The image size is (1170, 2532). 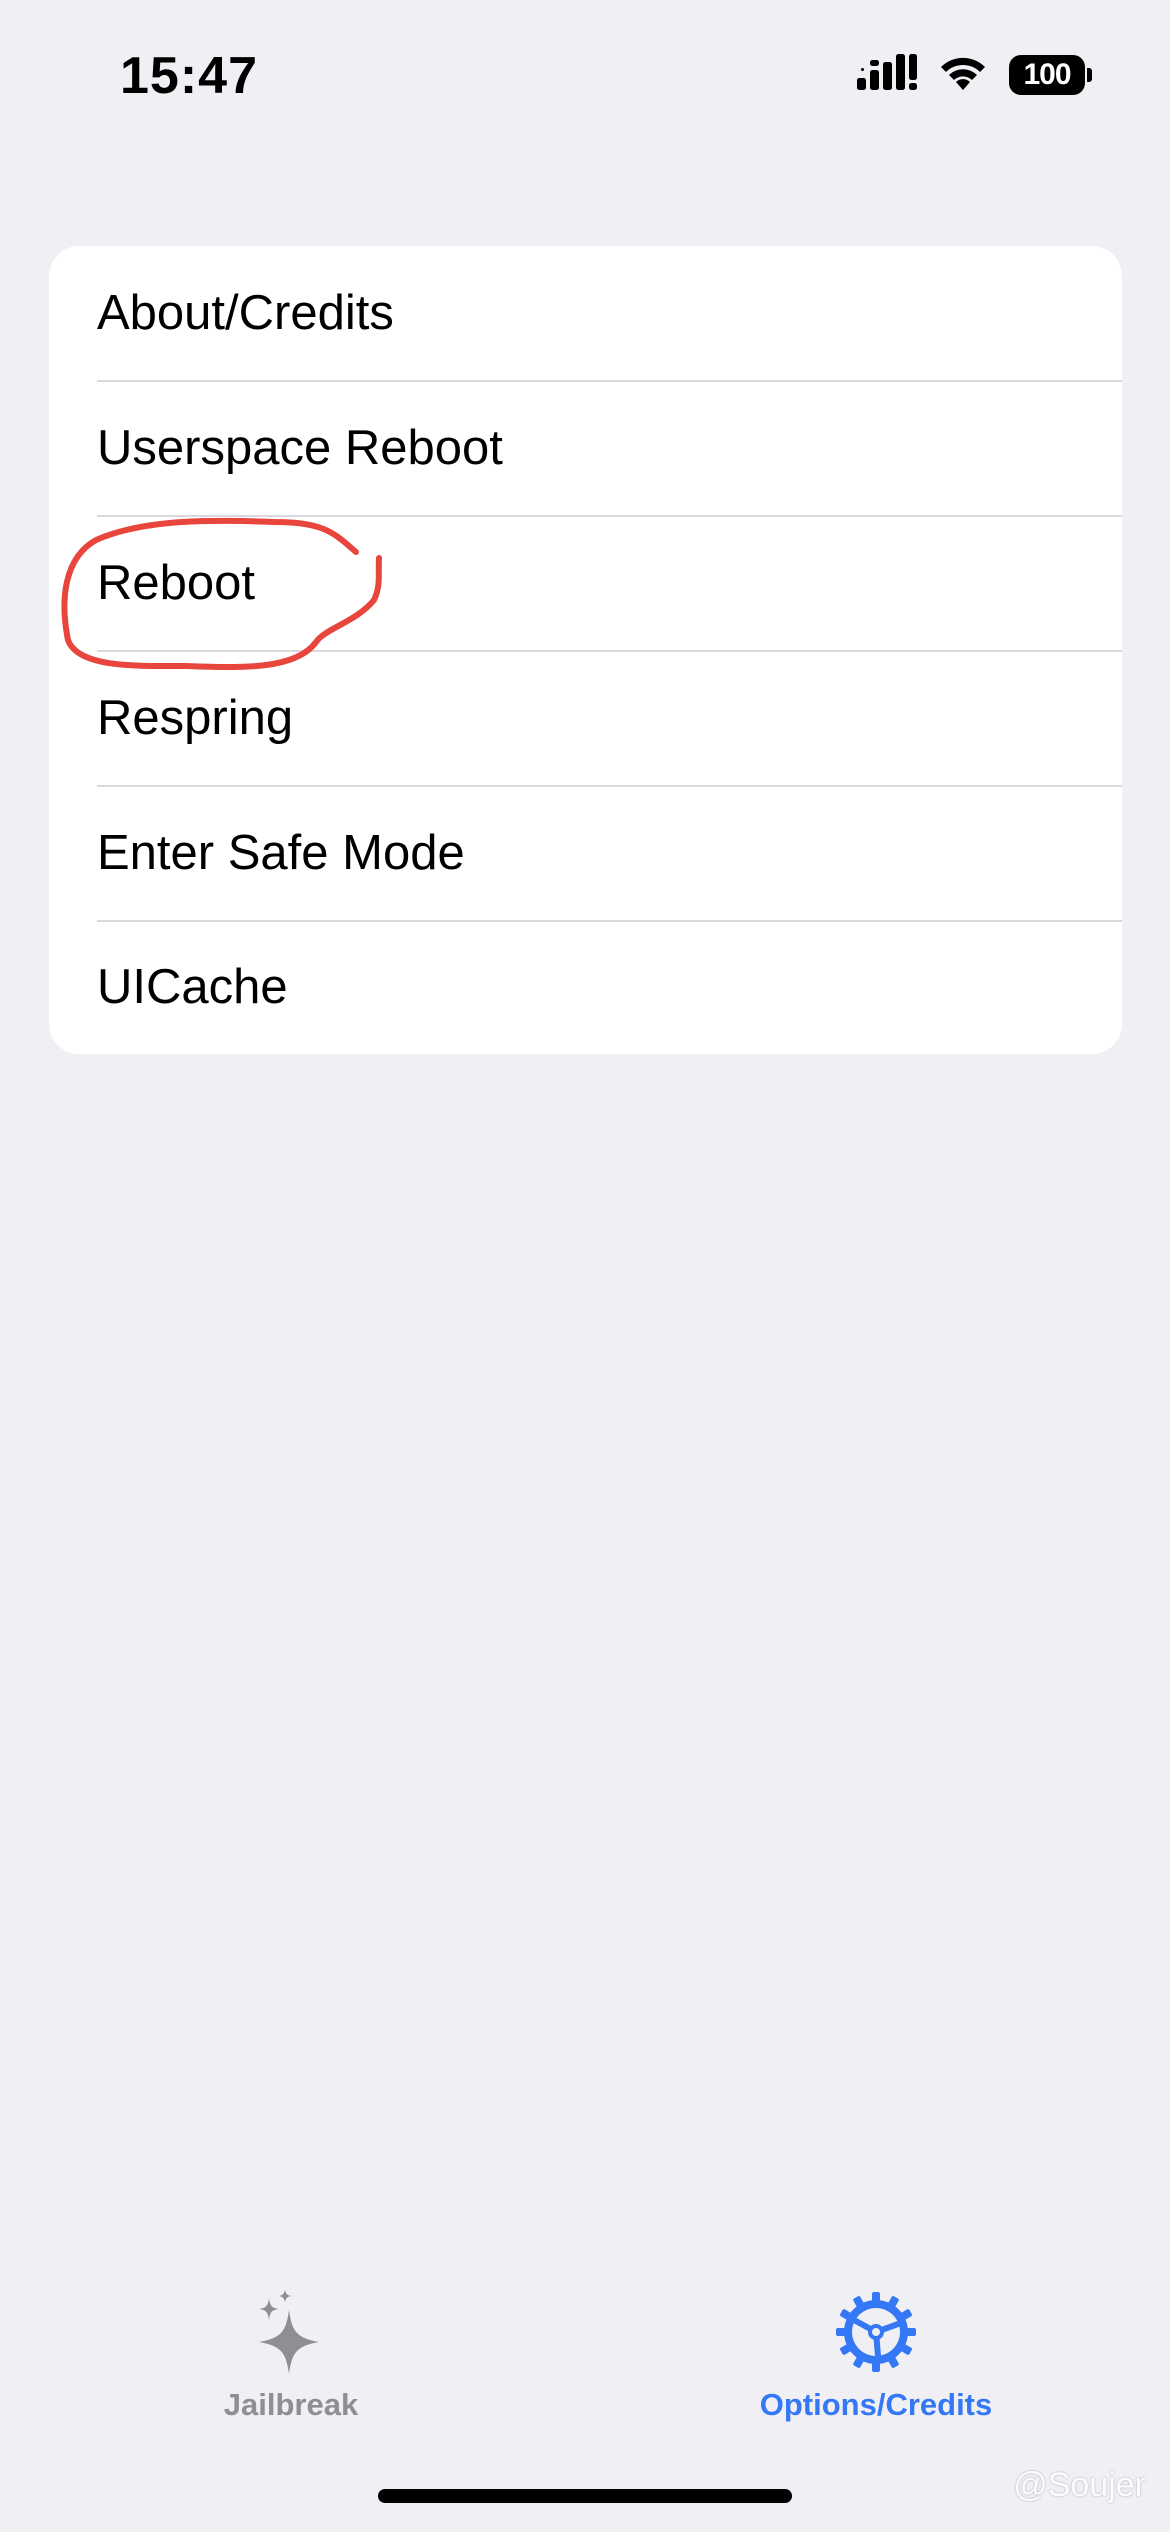 What do you see at coordinates (585, 447) in the screenshot?
I see `menu-item-userspace-reboot: Userspace Reboot` at bounding box center [585, 447].